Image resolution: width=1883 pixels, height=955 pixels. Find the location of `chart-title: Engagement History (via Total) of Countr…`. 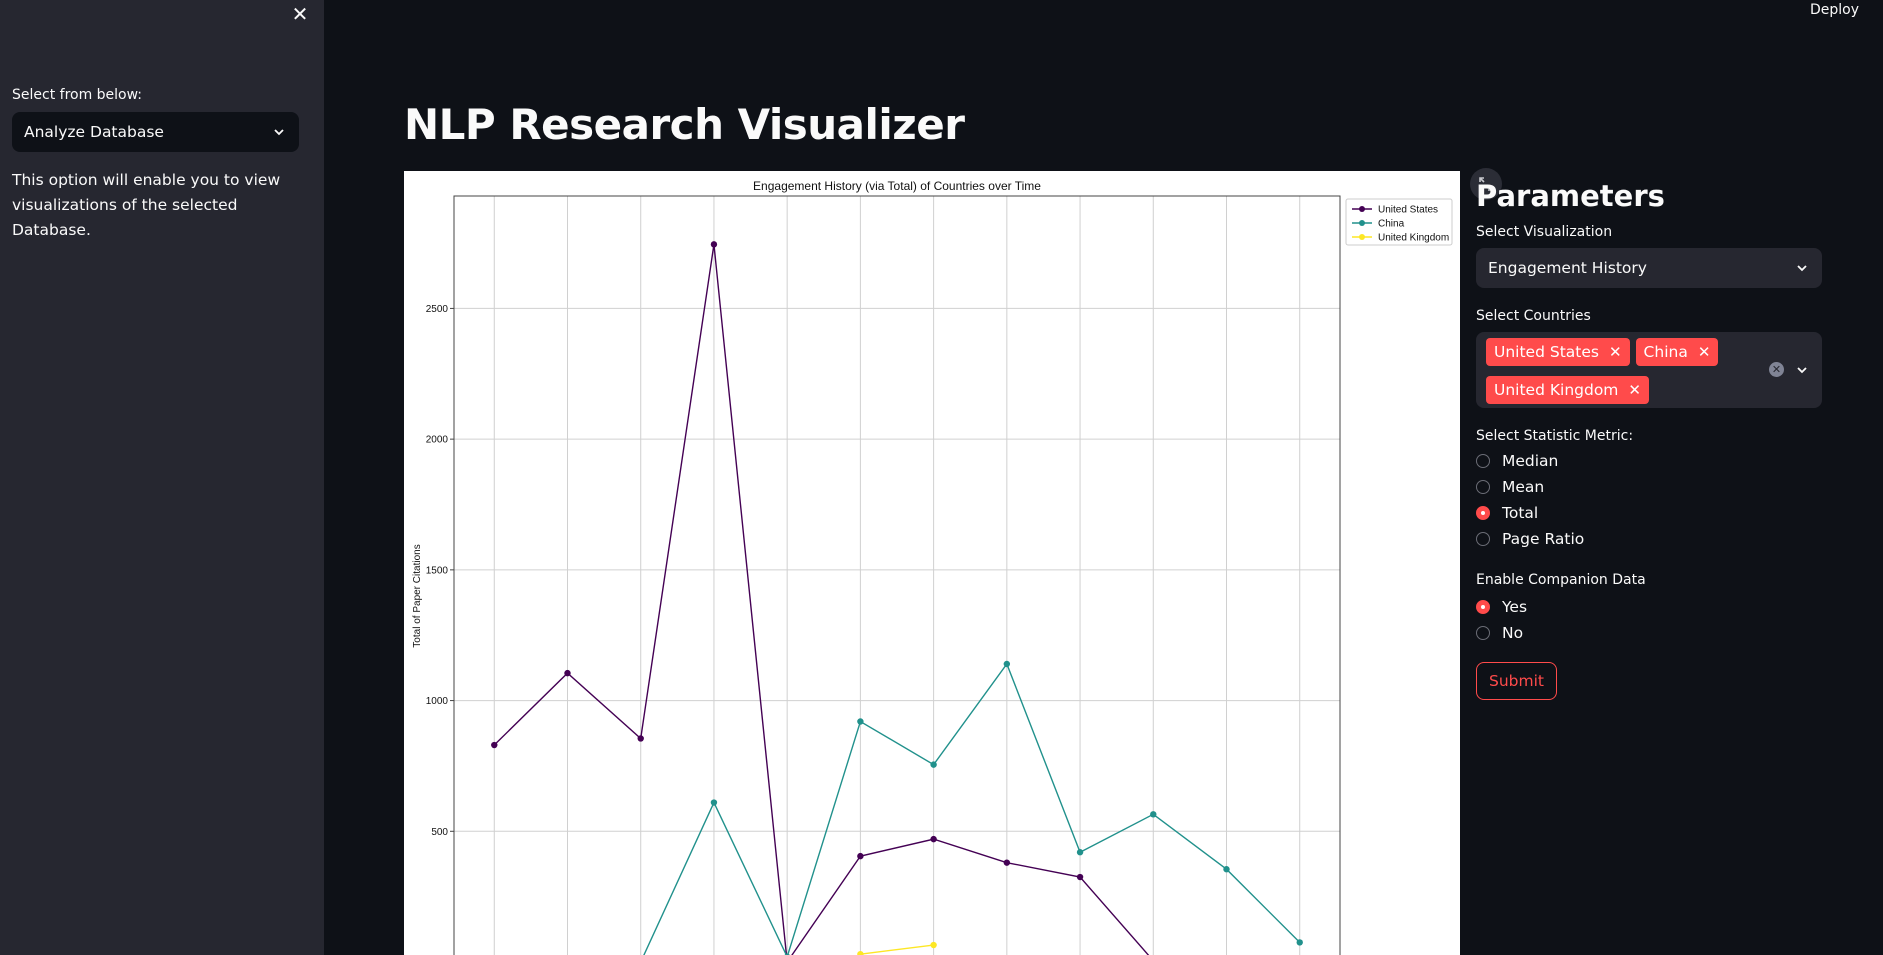

chart-title: Engagement History (via Total) of Countr… is located at coordinates (897, 186).